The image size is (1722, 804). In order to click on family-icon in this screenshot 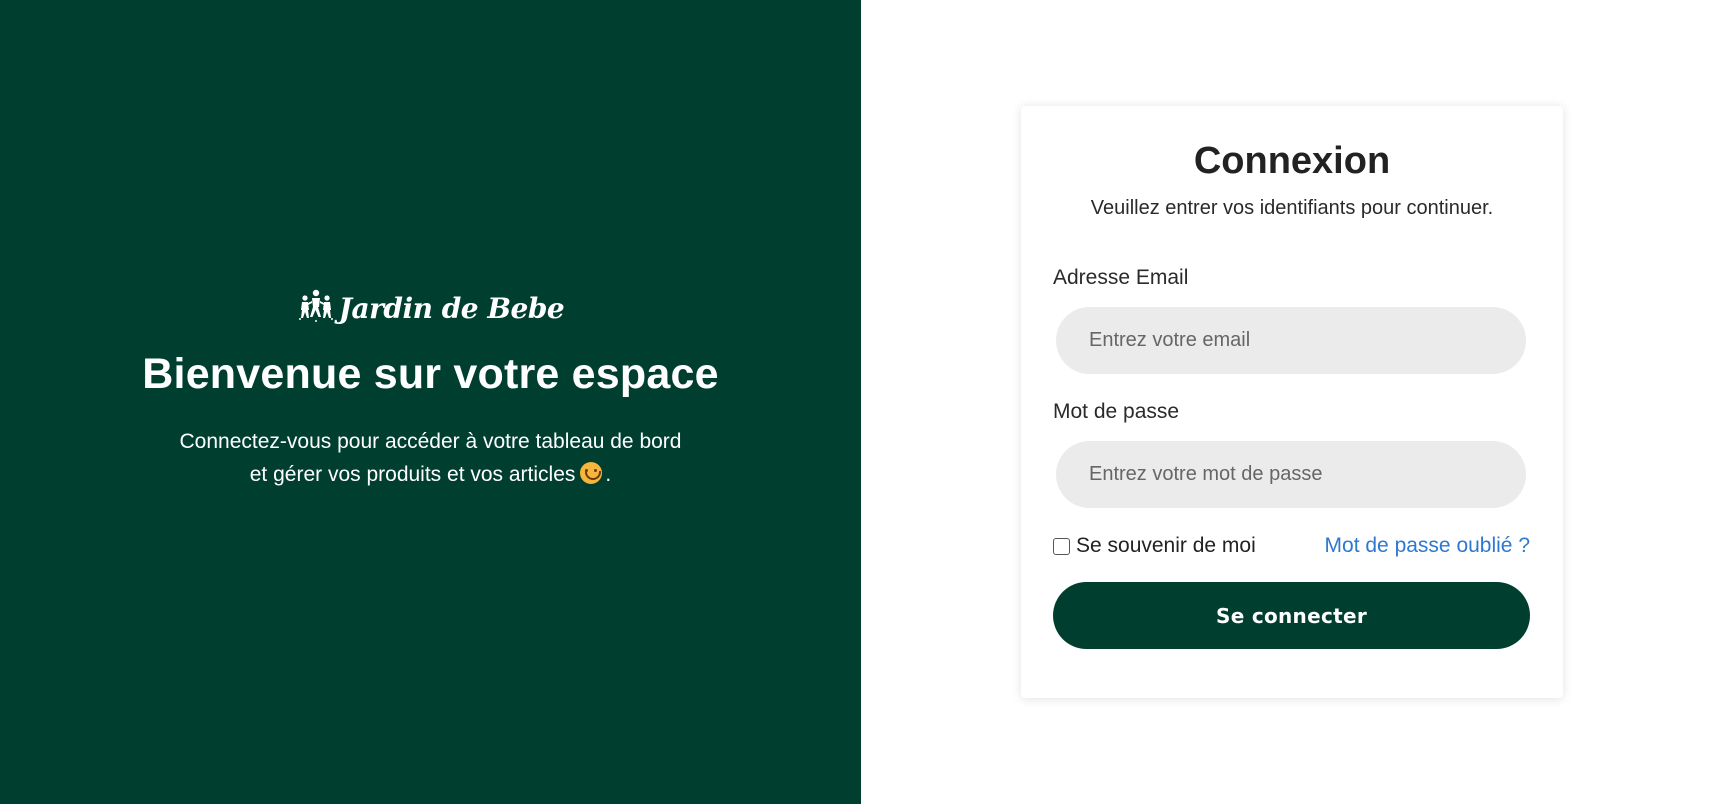, I will do `click(316, 308)`.